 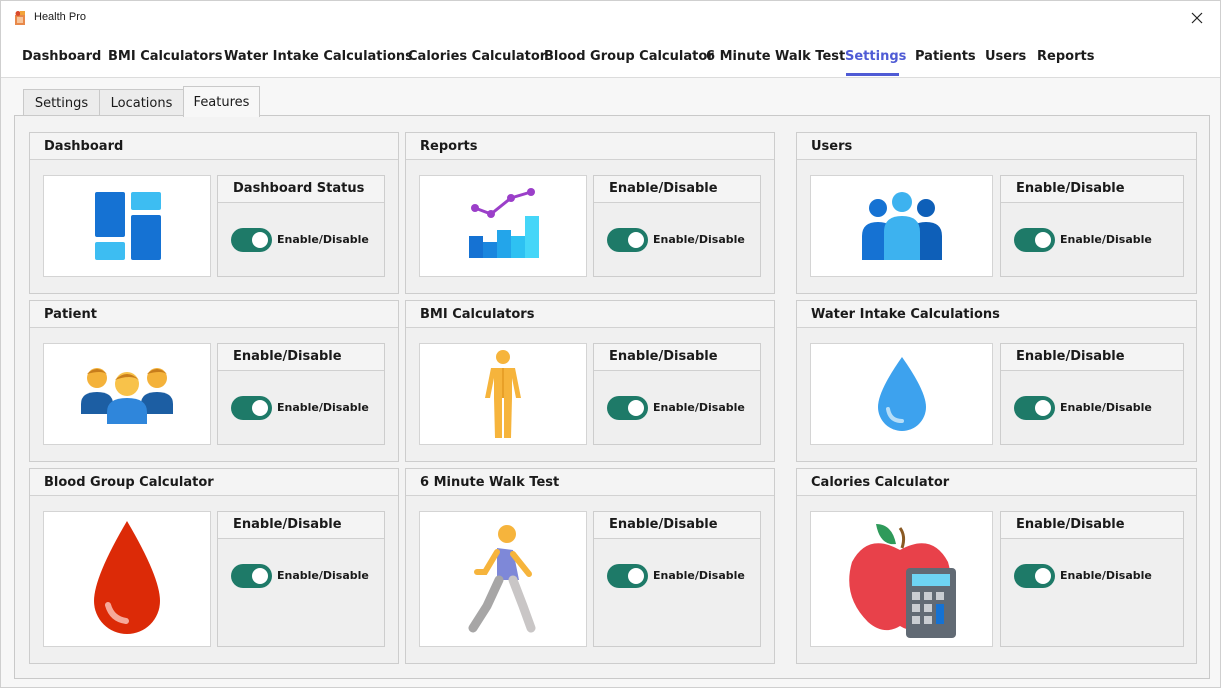 What do you see at coordinates (945, 56) in the screenshot?
I see `nav-patients: Patients` at bounding box center [945, 56].